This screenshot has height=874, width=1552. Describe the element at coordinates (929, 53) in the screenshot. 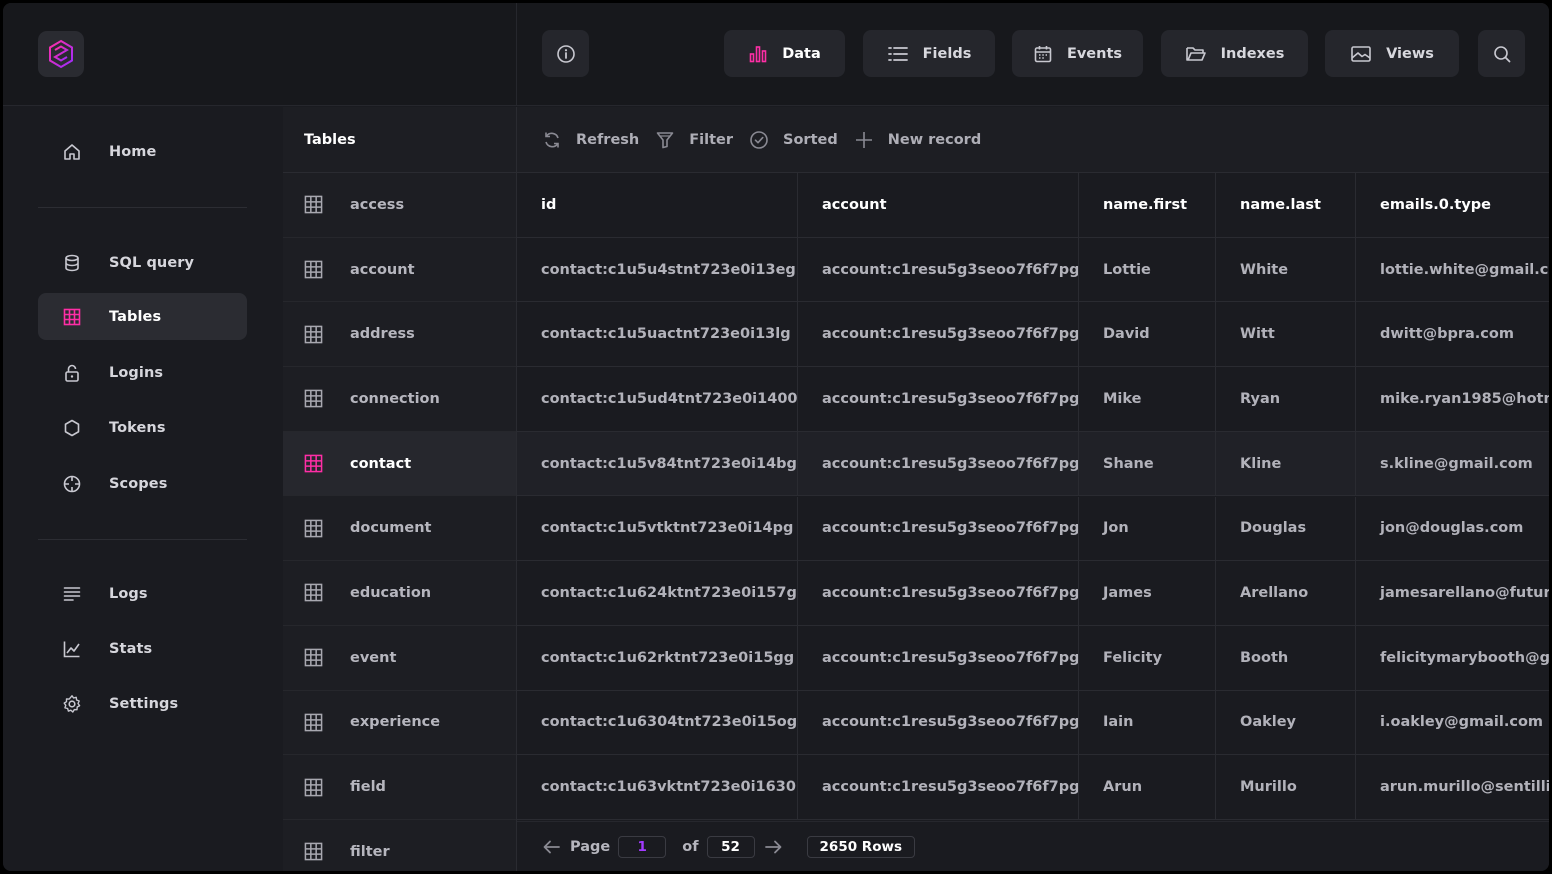

I see `tab-fields: Fields` at that location.